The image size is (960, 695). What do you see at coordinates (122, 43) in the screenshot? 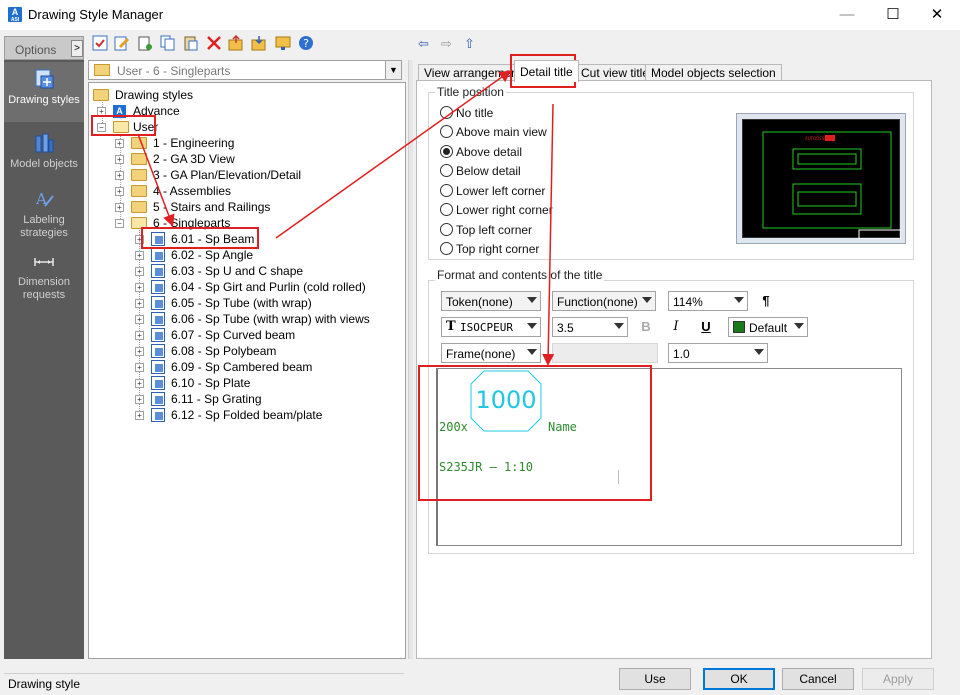
I see `edit-icon` at bounding box center [122, 43].